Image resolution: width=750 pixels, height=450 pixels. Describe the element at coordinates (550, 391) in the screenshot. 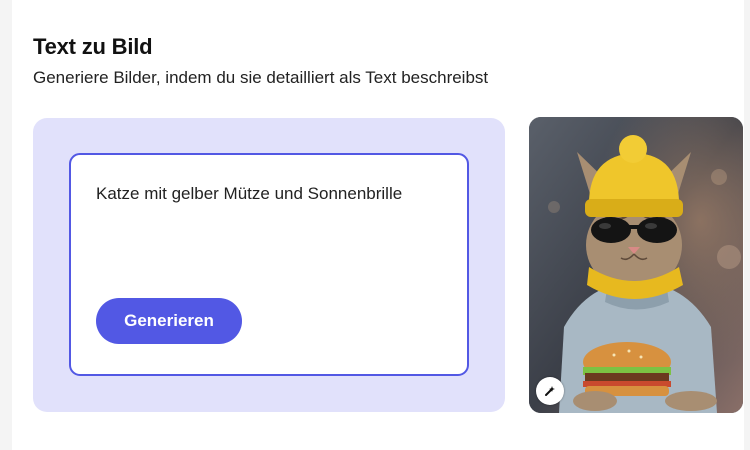

I see `sparkle-icon` at that location.